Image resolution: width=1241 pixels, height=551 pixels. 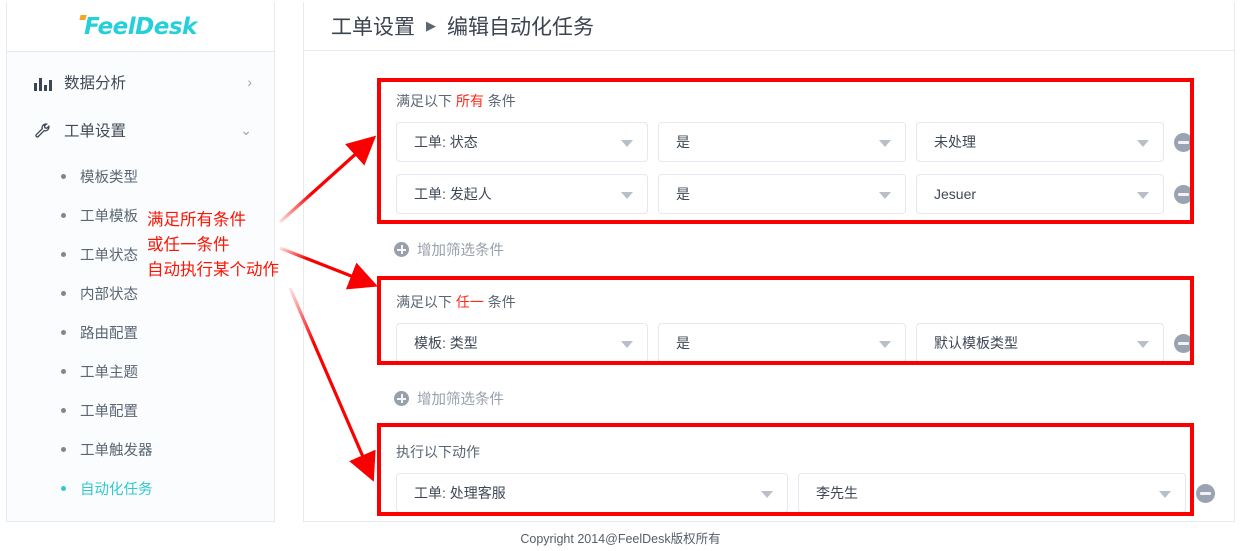 I want to click on condition-value-value: 默认模板类型, so click(x=976, y=343).